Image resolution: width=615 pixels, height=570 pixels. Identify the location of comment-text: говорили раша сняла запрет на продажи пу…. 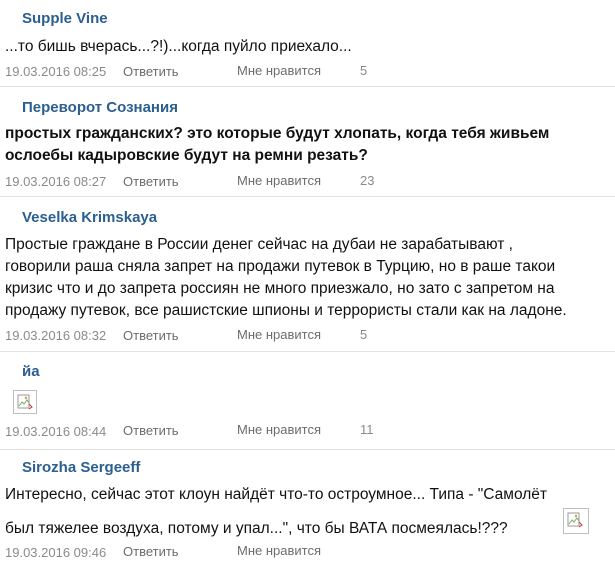
(280, 266).